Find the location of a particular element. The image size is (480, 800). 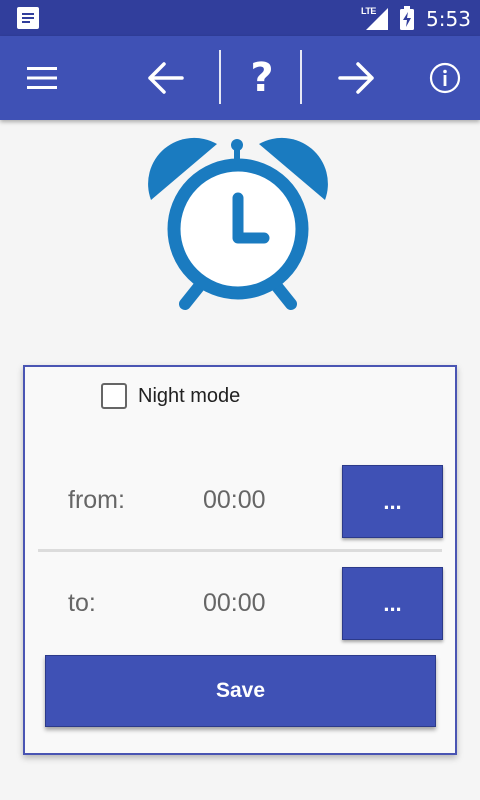

back-button is located at coordinates (165, 78).